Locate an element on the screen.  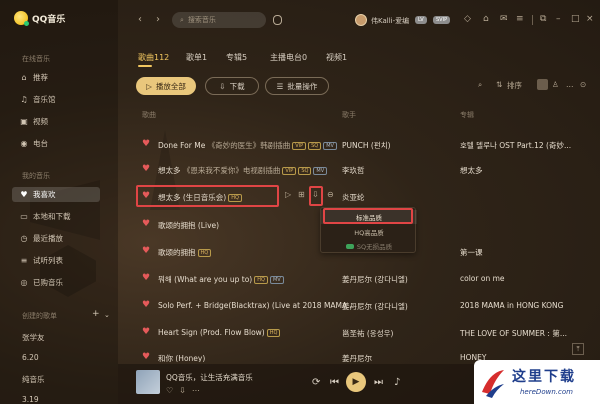
song-artist: 李玖哲 is located at coordinates (353, 170).